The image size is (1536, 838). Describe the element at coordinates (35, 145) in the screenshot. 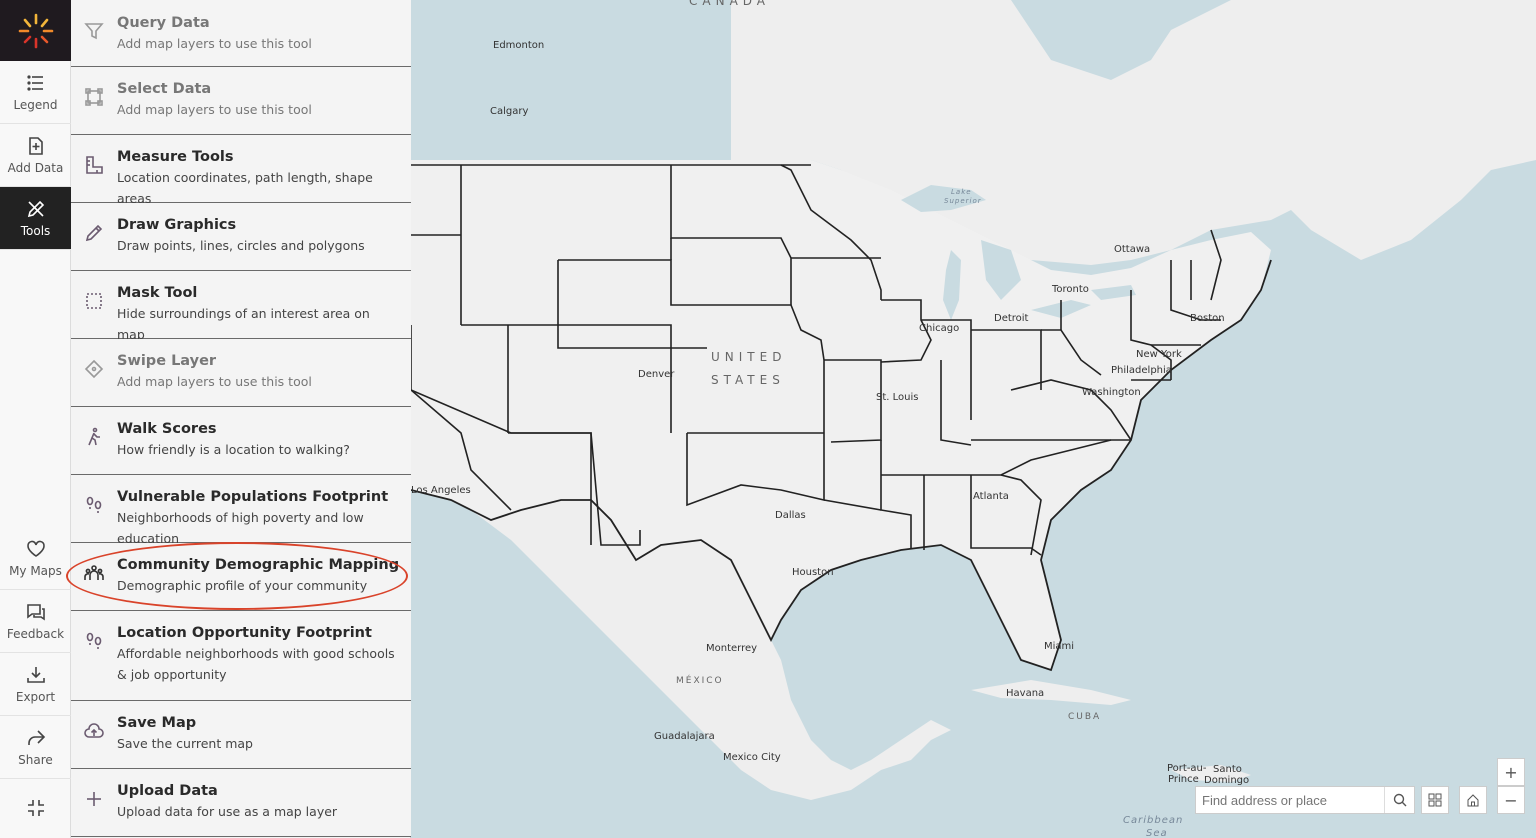

I see `add-file-icon` at that location.